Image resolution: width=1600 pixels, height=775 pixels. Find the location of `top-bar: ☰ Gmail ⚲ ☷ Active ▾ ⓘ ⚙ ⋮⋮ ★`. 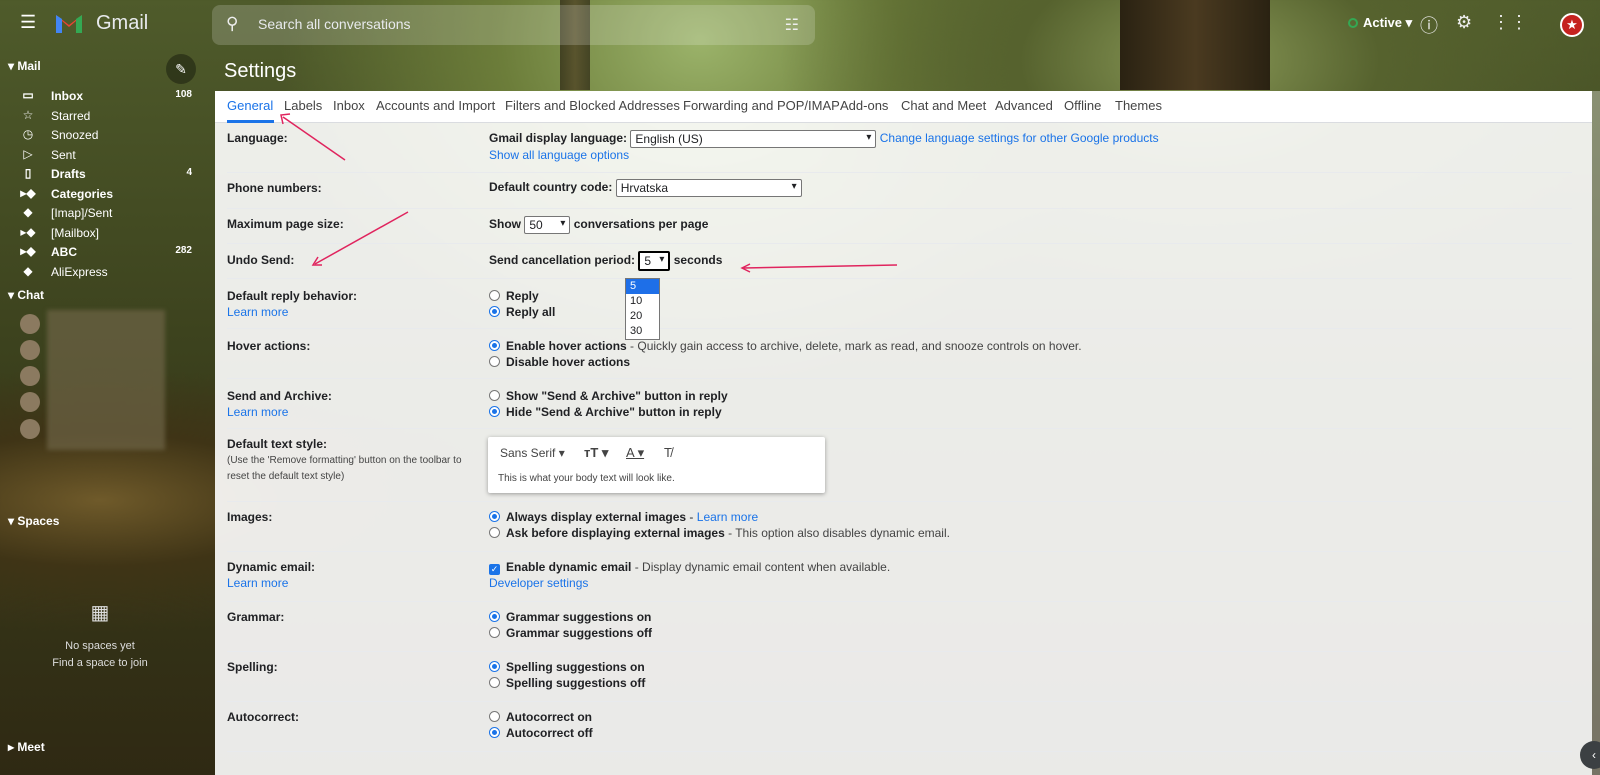

top-bar: ☰ Gmail ⚲ ☷ Active ▾ ⓘ ⚙ ⋮⋮ ★ is located at coordinates (800, 25).